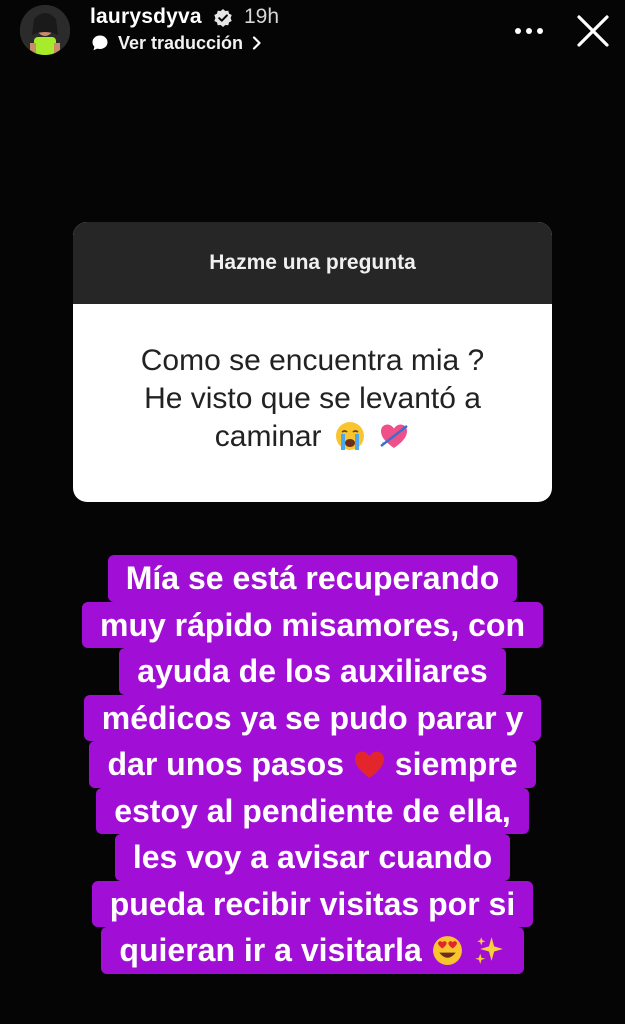 Image resolution: width=625 pixels, height=1024 pixels. Describe the element at coordinates (262, 16) in the screenshot. I see `post-time: 19h` at that location.